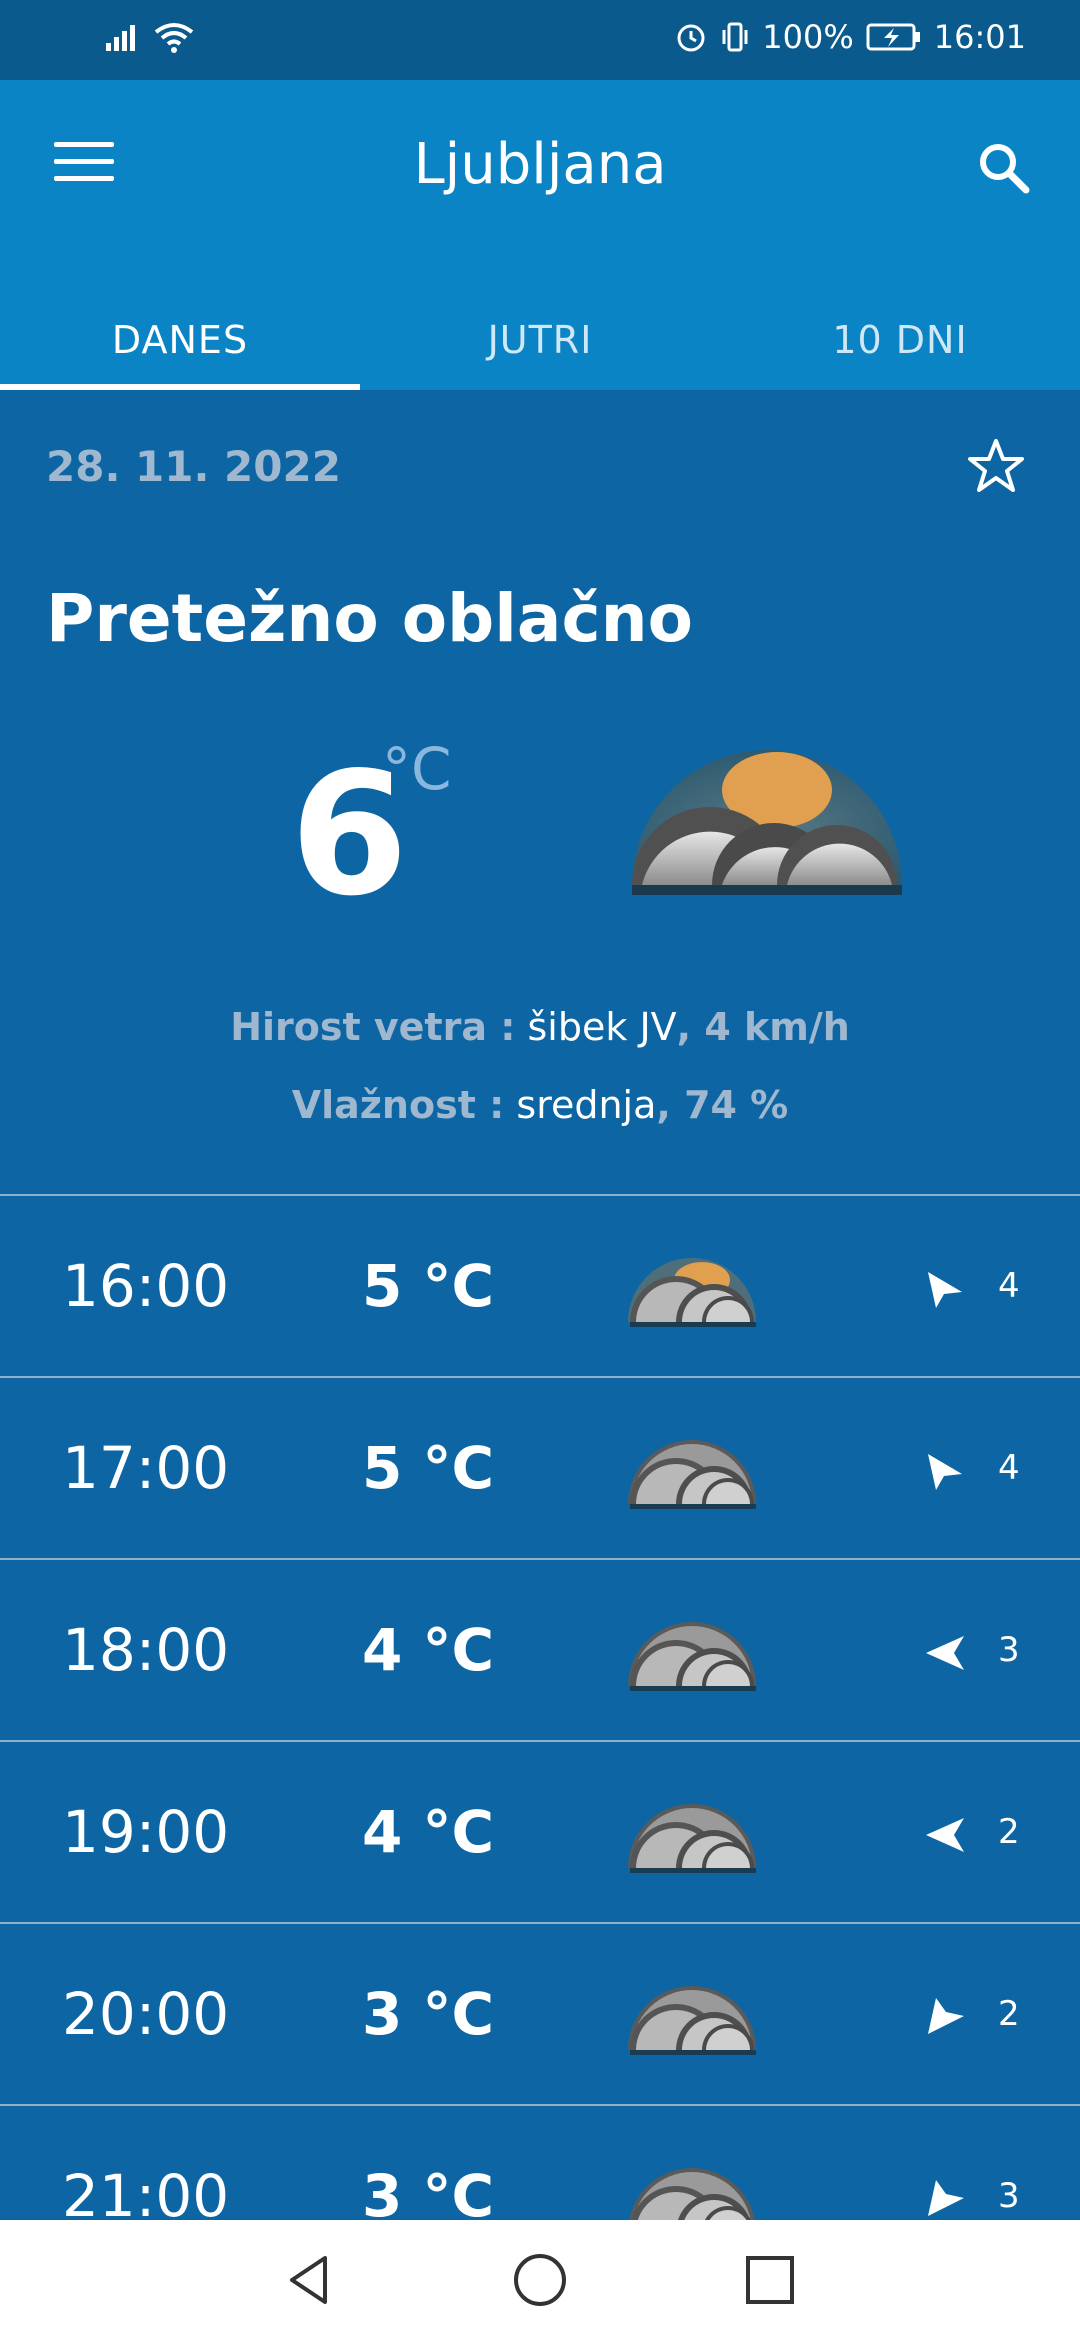 The height and width of the screenshot is (2340, 1080). Describe the element at coordinates (900, 340) in the screenshot. I see `tab-10-dni: 10 DNI` at that location.